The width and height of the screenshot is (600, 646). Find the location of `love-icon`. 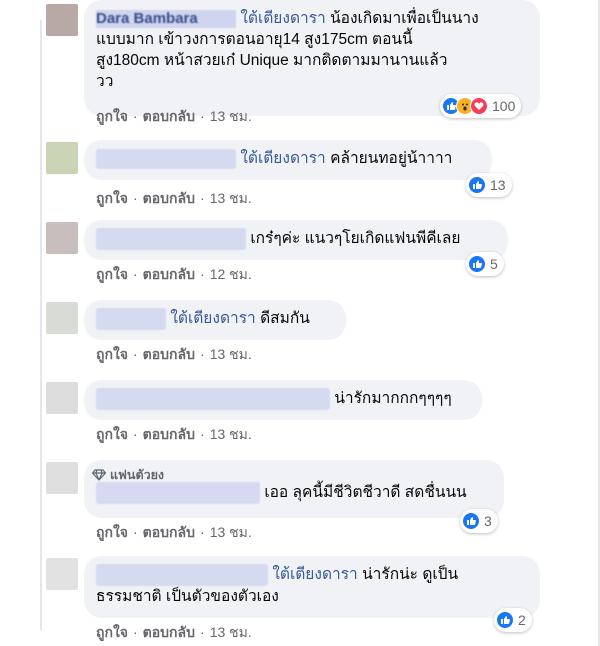

love-icon is located at coordinates (479, 106).